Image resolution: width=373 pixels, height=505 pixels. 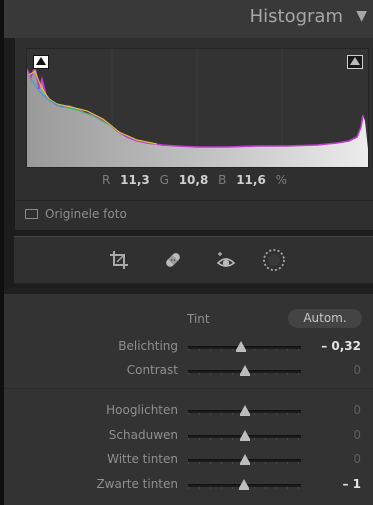 I want to click on radial-mask-icon, so click(x=274, y=260).